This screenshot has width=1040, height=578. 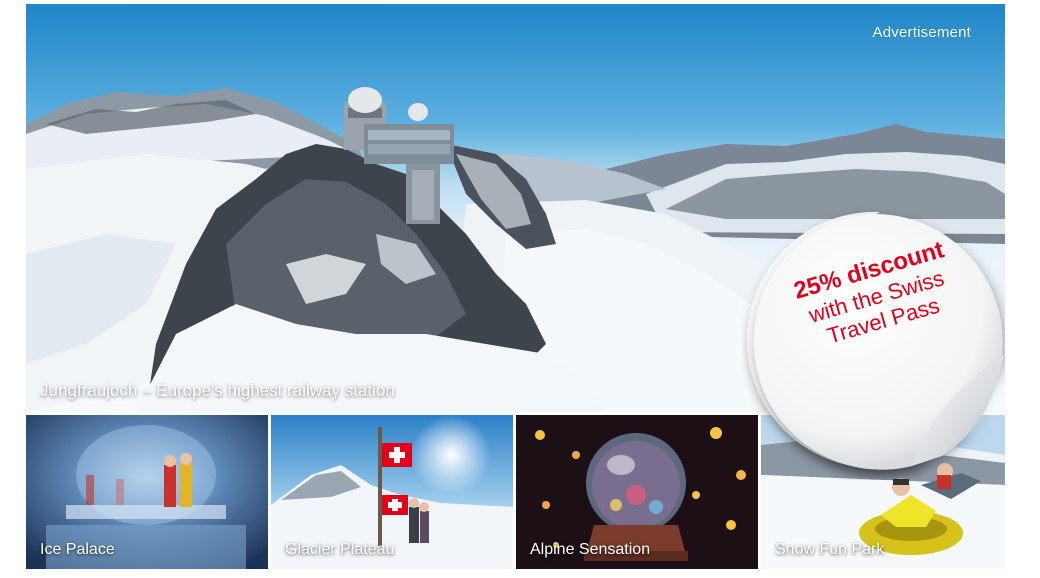 I want to click on thumbnail-alpine-sensation: Alpine Sensation, so click(x=637, y=492).